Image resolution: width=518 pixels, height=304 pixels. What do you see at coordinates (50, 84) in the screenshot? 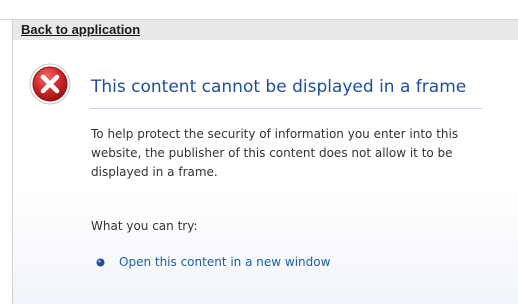
I see `error-x-icon` at bounding box center [50, 84].